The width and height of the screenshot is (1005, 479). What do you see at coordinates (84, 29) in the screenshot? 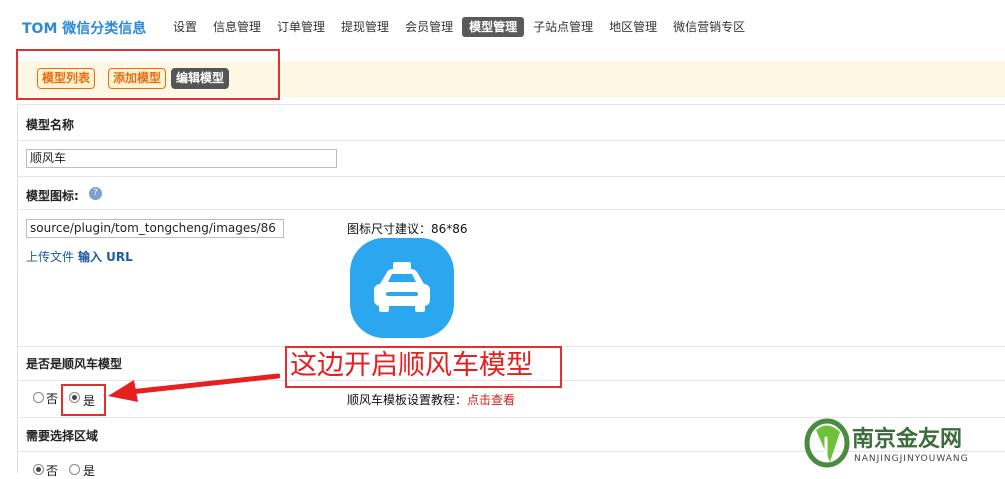
I see `app-brand: TOM 微信分类信息` at bounding box center [84, 29].